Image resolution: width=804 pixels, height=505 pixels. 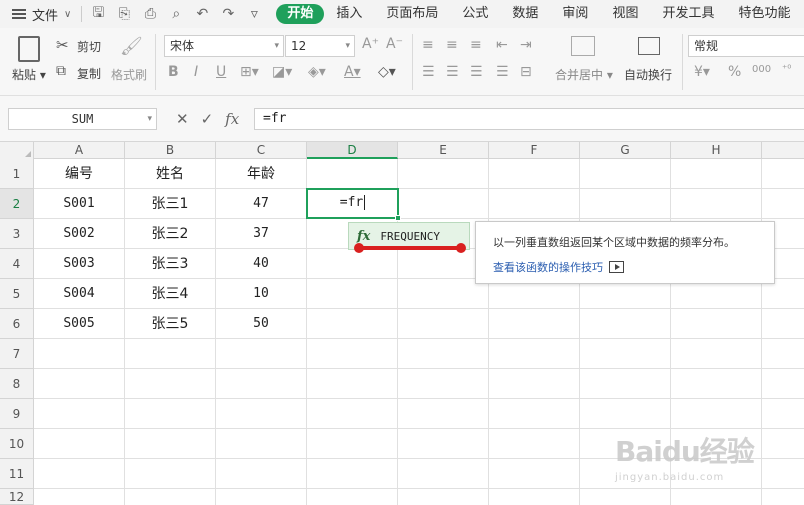 What do you see at coordinates (170, 234) in the screenshot?
I see `cell-b3: 张三2` at bounding box center [170, 234].